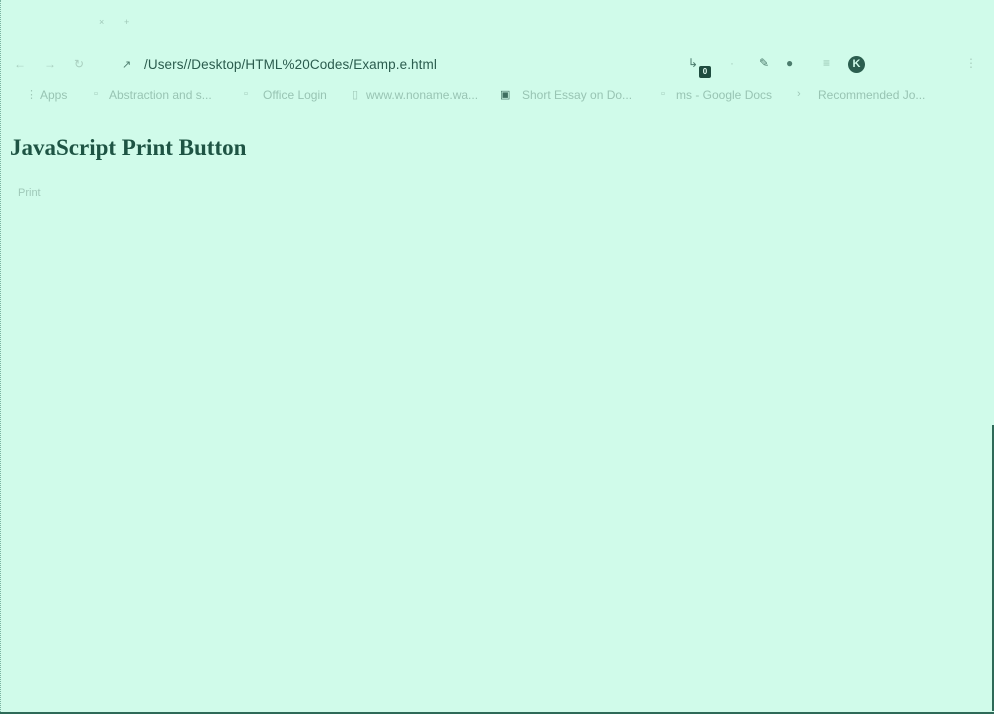  What do you see at coordinates (31, 95) in the screenshot?
I see `apps-grid-icon: ⋮` at bounding box center [31, 95].